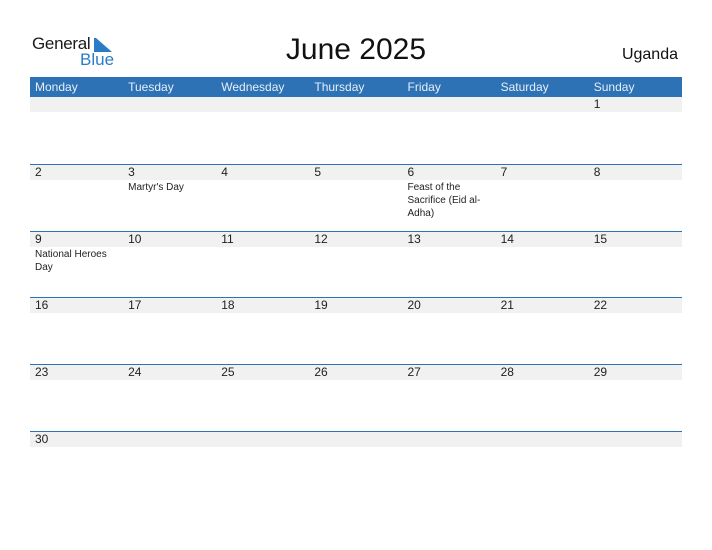  I want to click on day-number: 29, so click(600, 372).